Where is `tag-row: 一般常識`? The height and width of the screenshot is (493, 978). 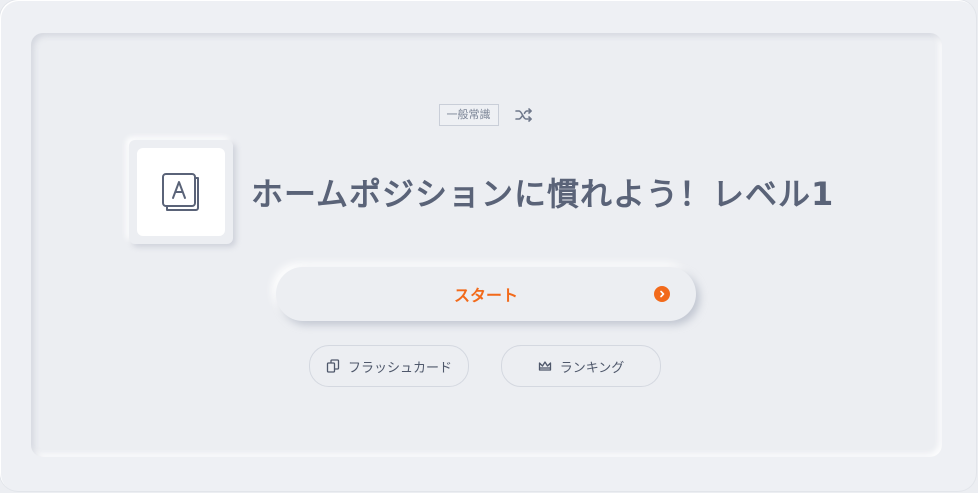 tag-row: 一般常識 is located at coordinates (486, 115).